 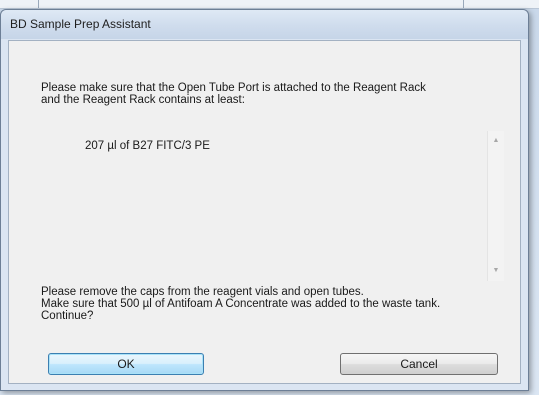 I want to click on title-bar: BD Sample Prep Assistant, so click(x=264, y=24).